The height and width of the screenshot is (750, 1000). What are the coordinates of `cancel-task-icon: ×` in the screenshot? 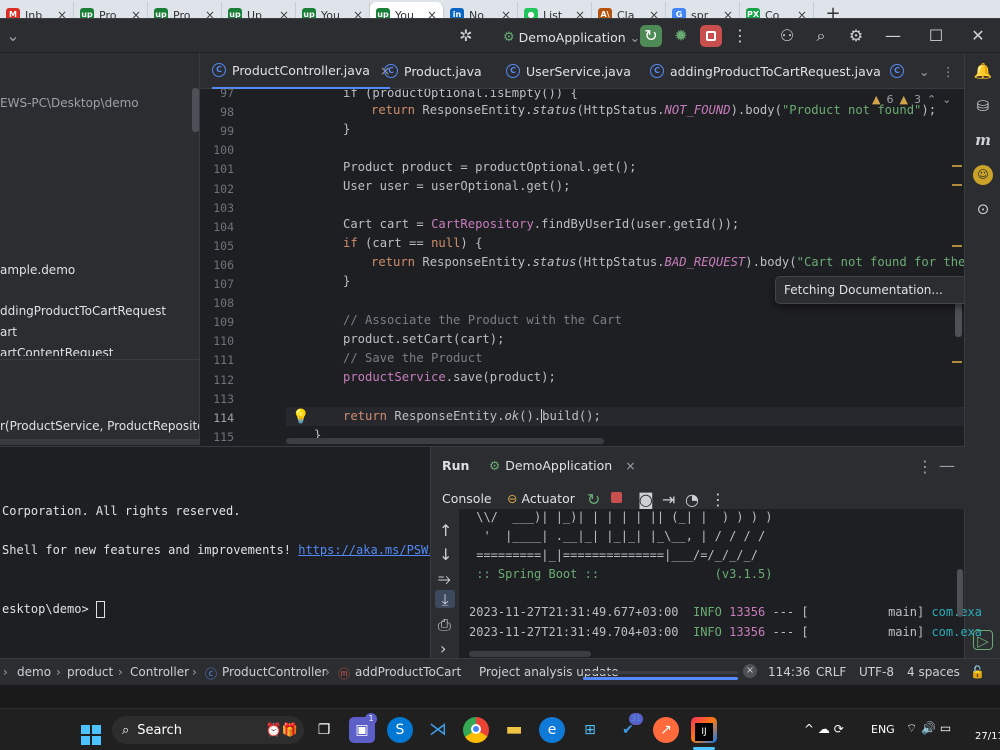 It's located at (750, 671).